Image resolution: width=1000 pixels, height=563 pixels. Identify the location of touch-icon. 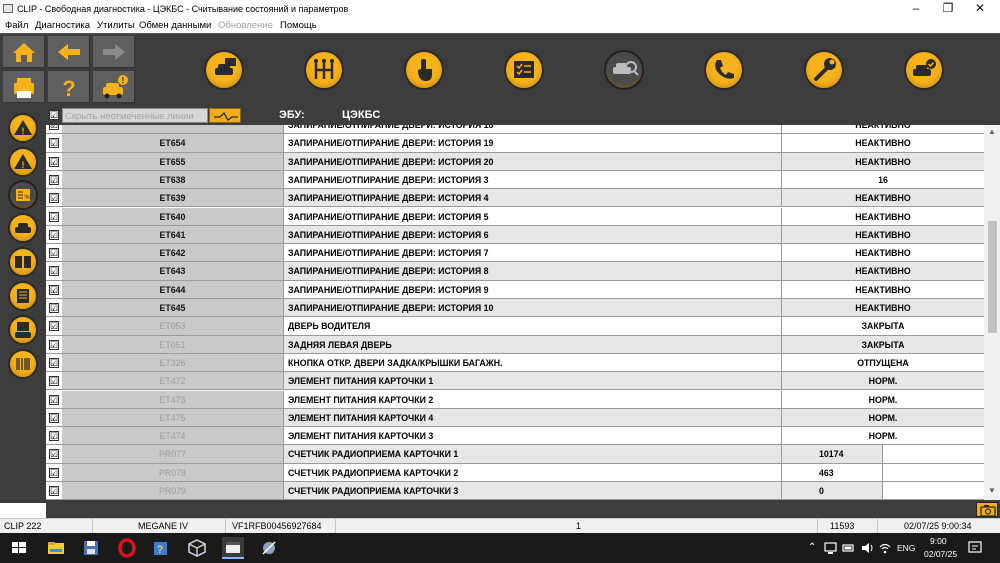
(424, 70).